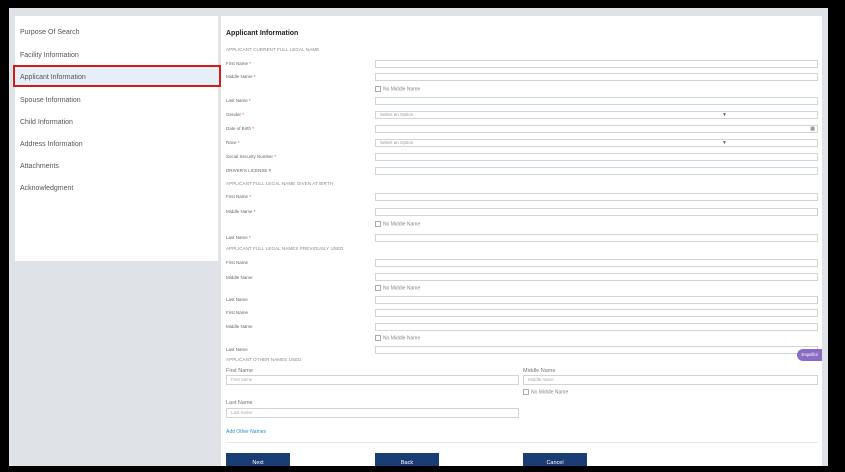  What do you see at coordinates (397, 89) in the screenshot?
I see `no-middle-name-checkbox: No Middle Name` at bounding box center [397, 89].